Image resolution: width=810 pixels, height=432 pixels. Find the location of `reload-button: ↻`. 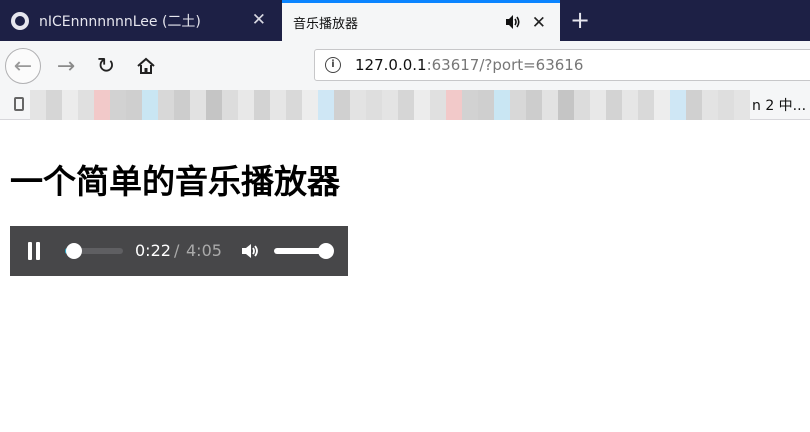

reload-button: ↻ is located at coordinates (106, 66).